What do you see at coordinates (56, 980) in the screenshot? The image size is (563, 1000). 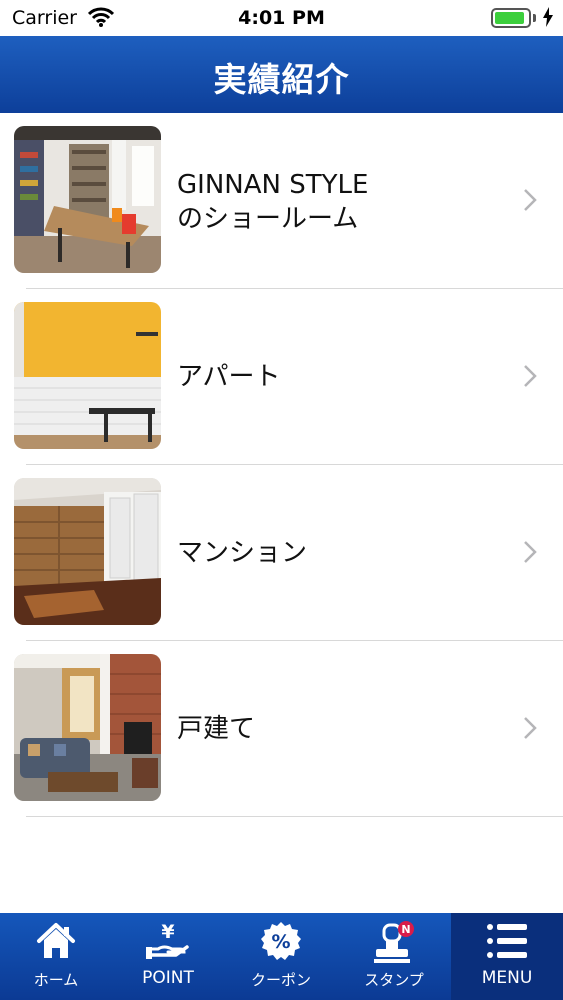 I see `tab-label: ホーム` at bounding box center [56, 980].